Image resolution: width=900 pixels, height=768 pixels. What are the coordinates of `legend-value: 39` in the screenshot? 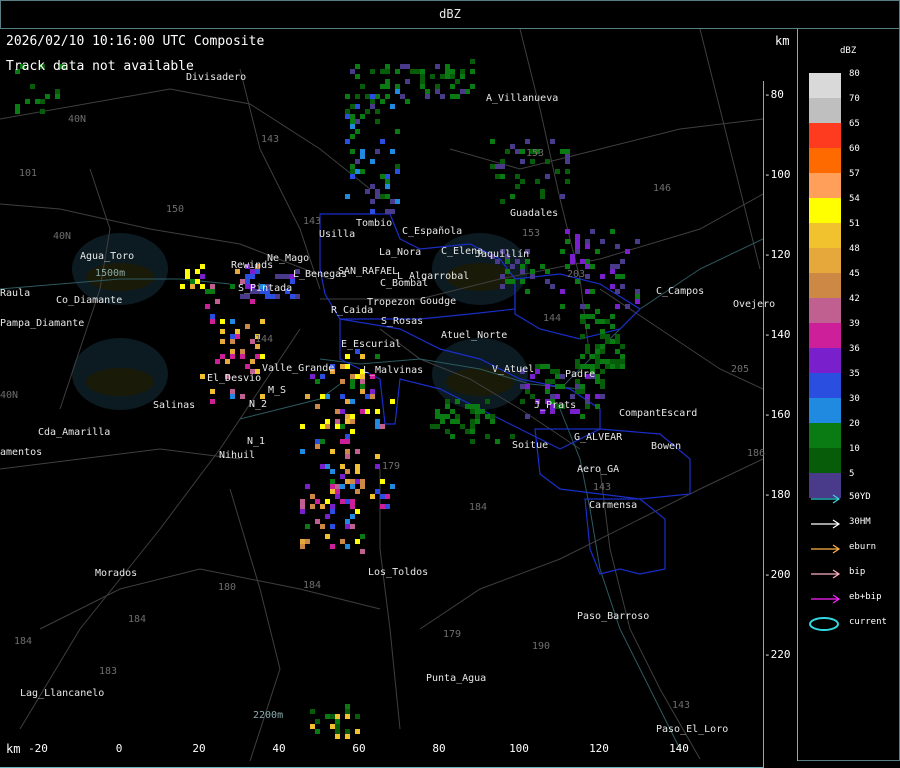 It's located at (854, 324).